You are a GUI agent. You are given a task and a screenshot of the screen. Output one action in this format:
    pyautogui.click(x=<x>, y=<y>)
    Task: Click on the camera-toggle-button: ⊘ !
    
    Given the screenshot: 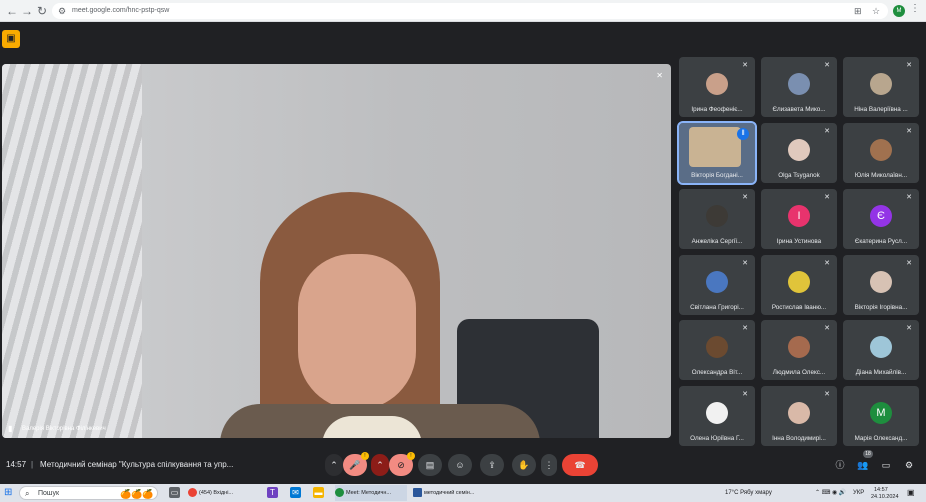 What is the action you would take?
    pyautogui.click(x=402, y=464)
    